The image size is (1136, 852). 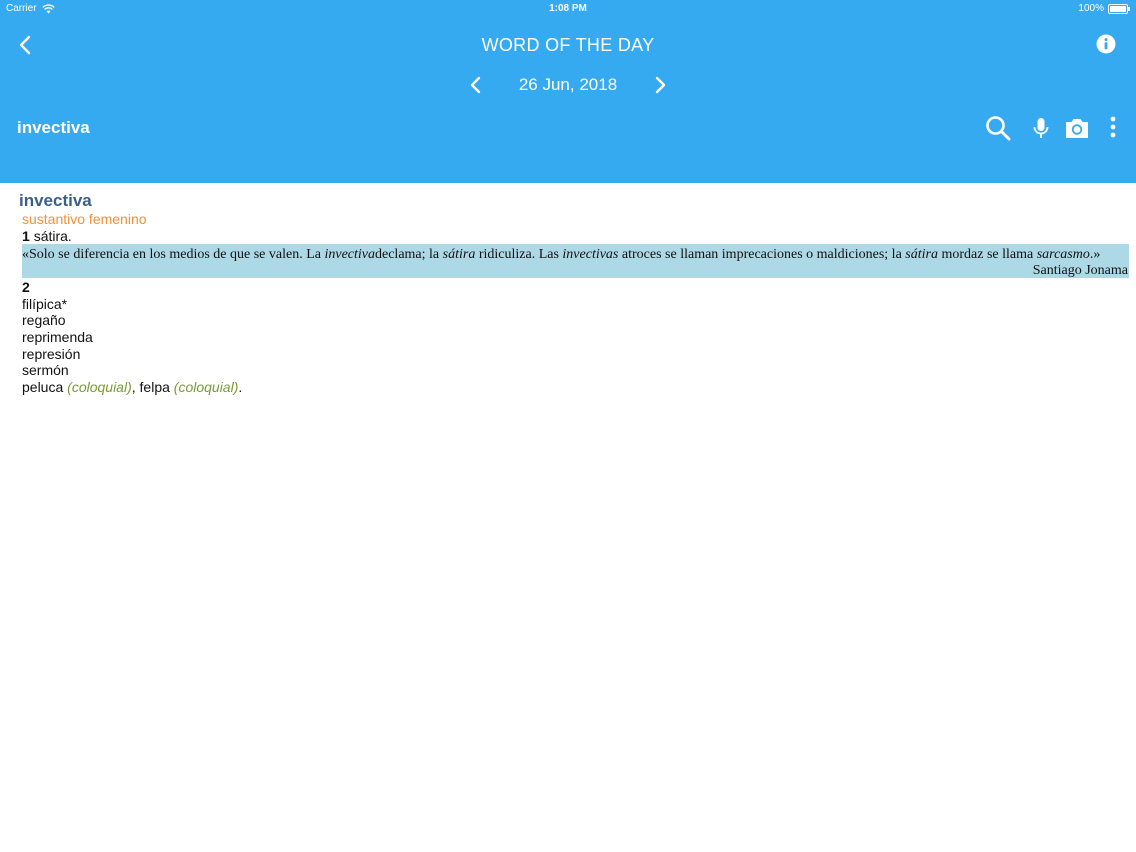 I want to click on part-of-speech: sustantivo femenino, so click(x=84, y=219).